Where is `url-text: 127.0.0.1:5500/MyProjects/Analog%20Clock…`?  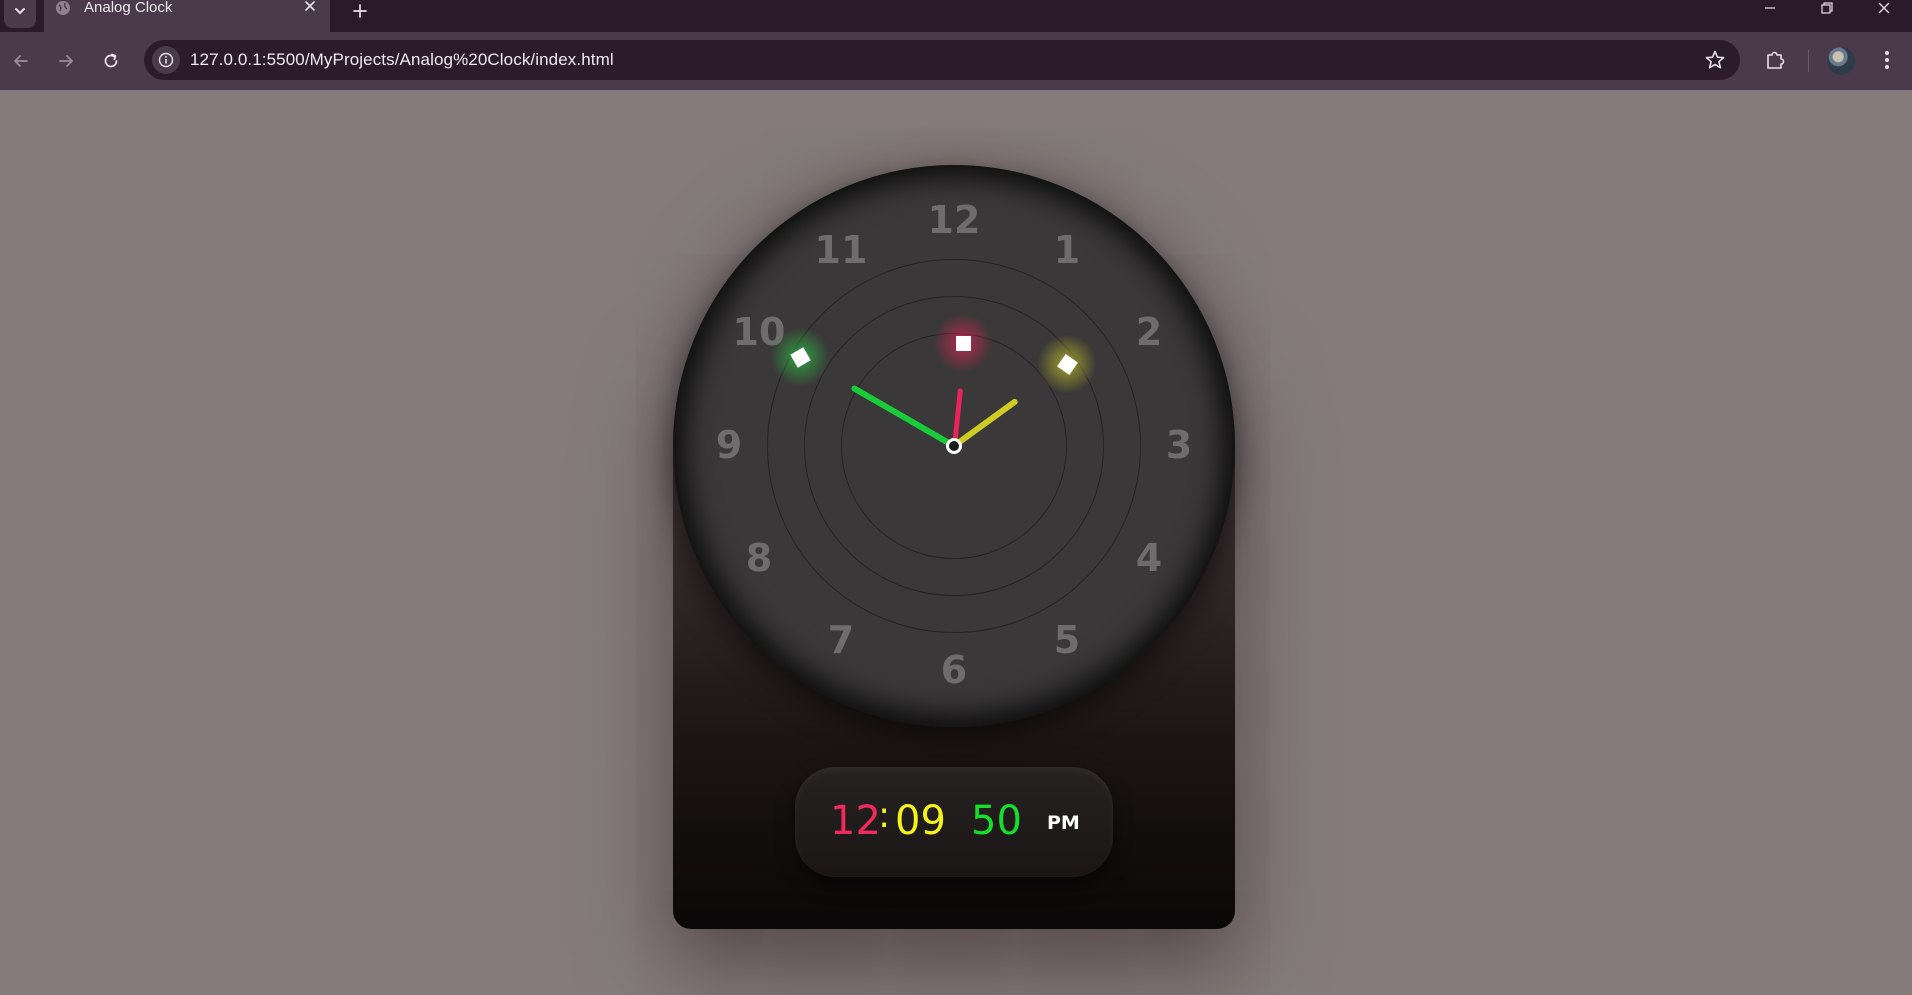 url-text: 127.0.0.1:5500/MyProjects/Analog%20Clock… is located at coordinates (402, 60).